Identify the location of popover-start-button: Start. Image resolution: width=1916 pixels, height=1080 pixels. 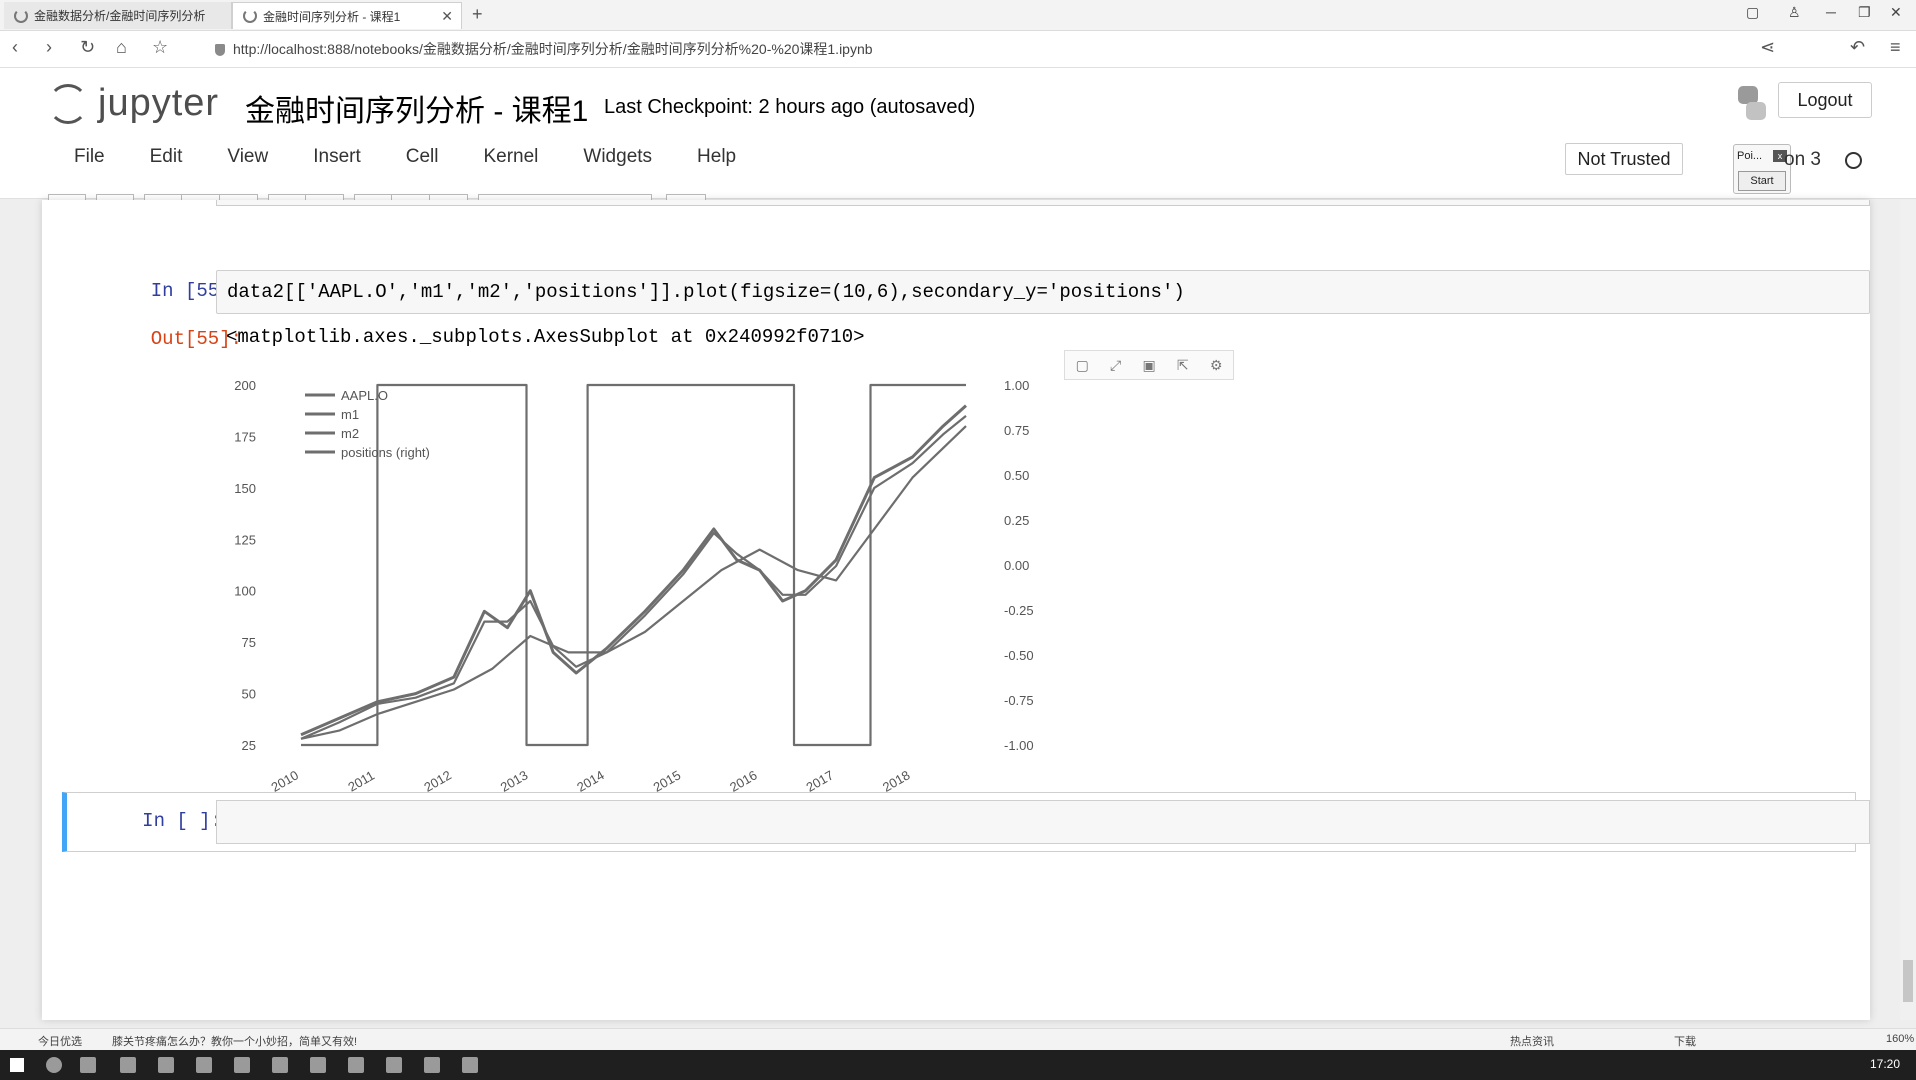
(1762, 181).